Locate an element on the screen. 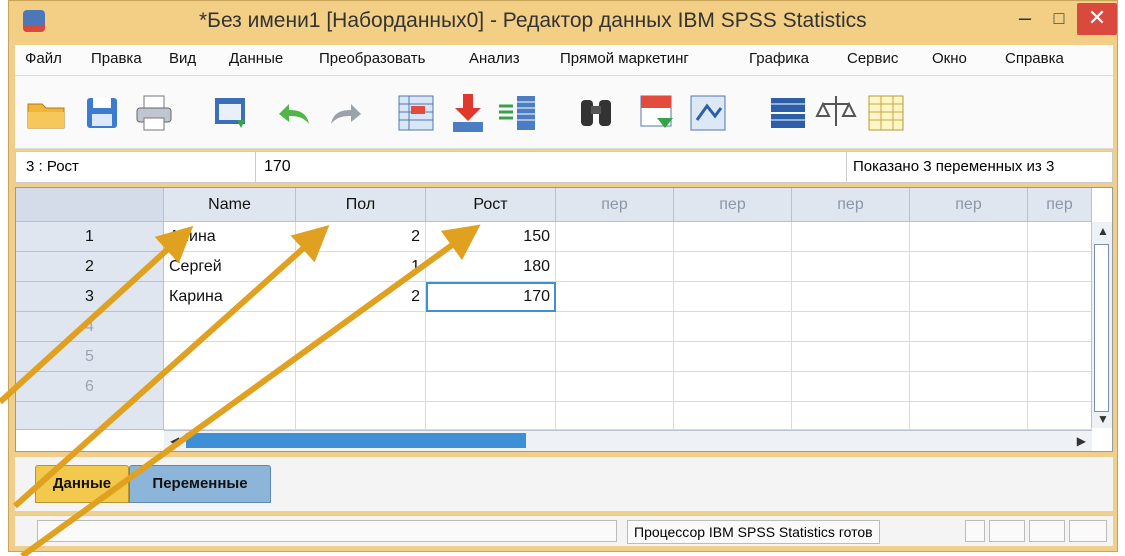  select-cases-icon is located at coordinates (886, 113).